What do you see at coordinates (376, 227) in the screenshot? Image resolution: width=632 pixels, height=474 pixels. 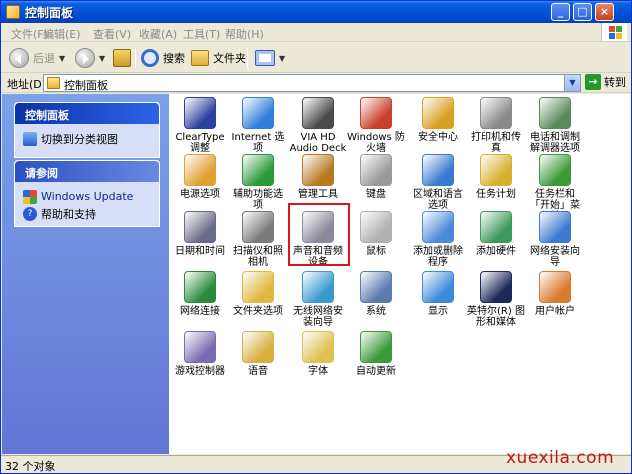 I see `mouse-icon` at bounding box center [376, 227].